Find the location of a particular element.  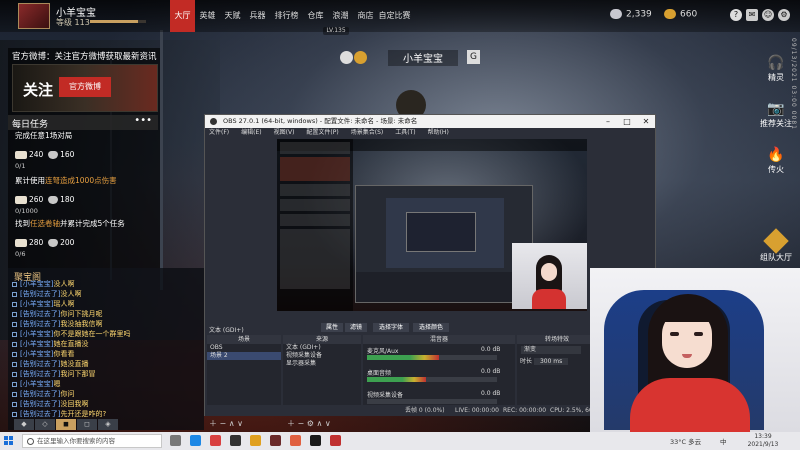

scene-item: OBS is located at coordinates (244, 348).